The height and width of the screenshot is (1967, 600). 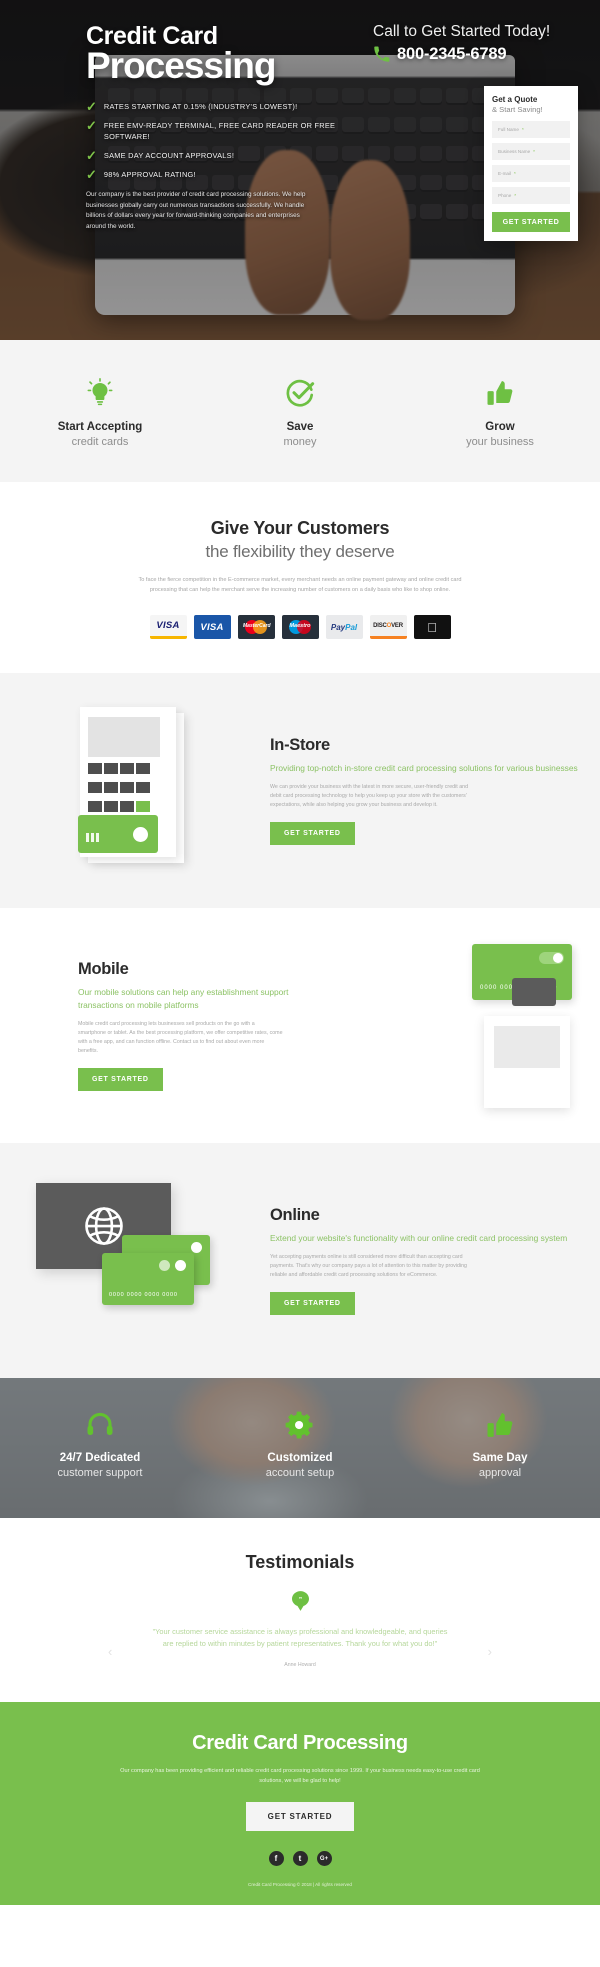 I want to click on quote-submit-button: GET STARTED, so click(x=531, y=222).